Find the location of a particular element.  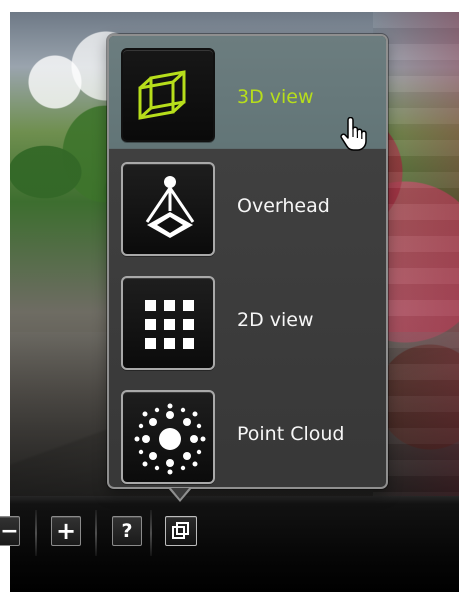

3d-view-tile is located at coordinates (168, 95).